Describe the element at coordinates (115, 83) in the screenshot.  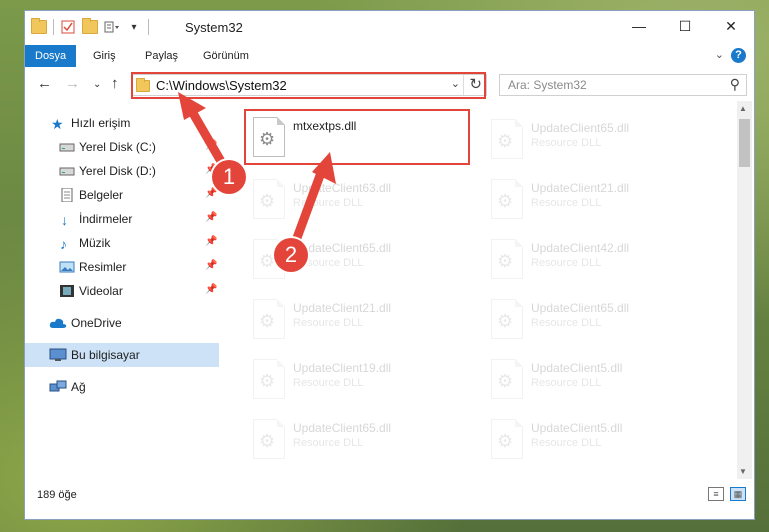
I see `up-arrow-icon: ↑` at that location.